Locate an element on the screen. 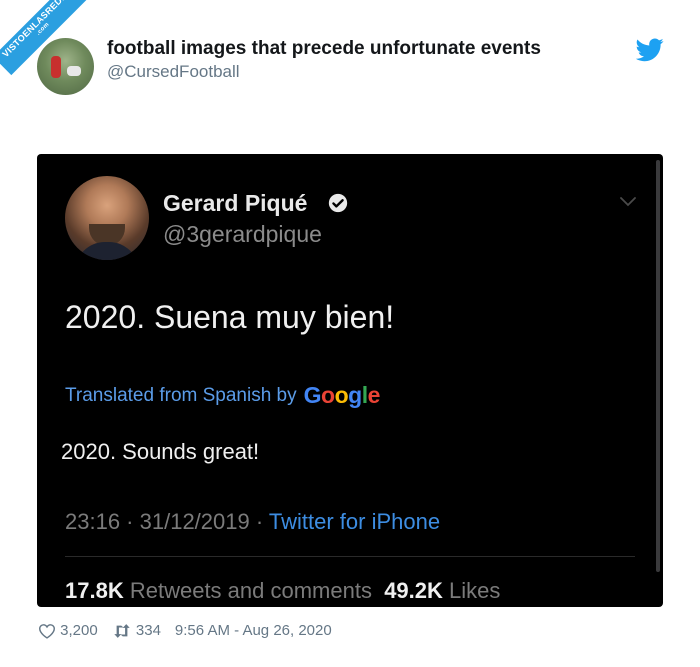 The height and width of the screenshot is (667, 700). avatar-shirt is located at coordinates (107, 251).